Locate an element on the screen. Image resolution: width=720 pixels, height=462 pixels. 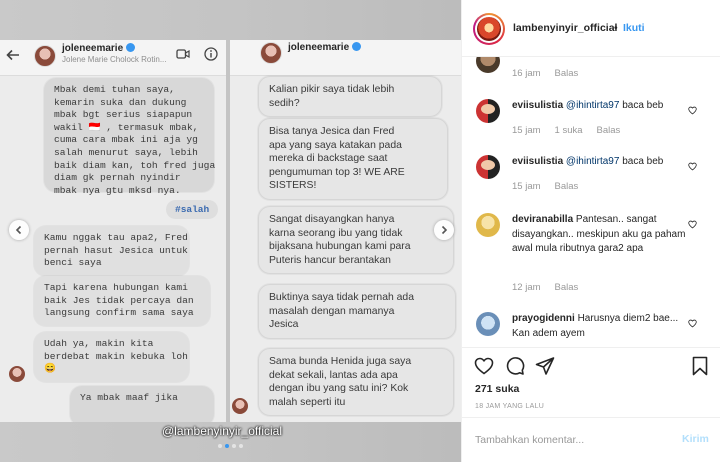
post-timestamp: 18 JAM YANG LALU is located at coordinates (509, 406).